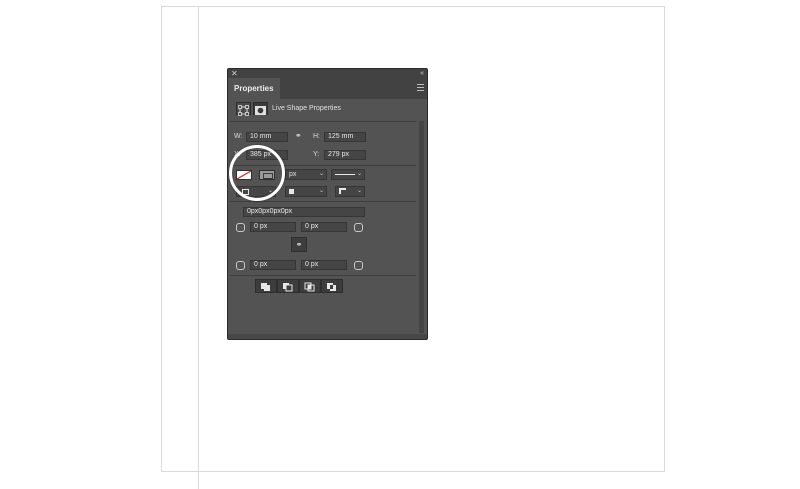  Describe the element at coordinates (257, 173) in the screenshot. I see `highlight-circle` at that location.